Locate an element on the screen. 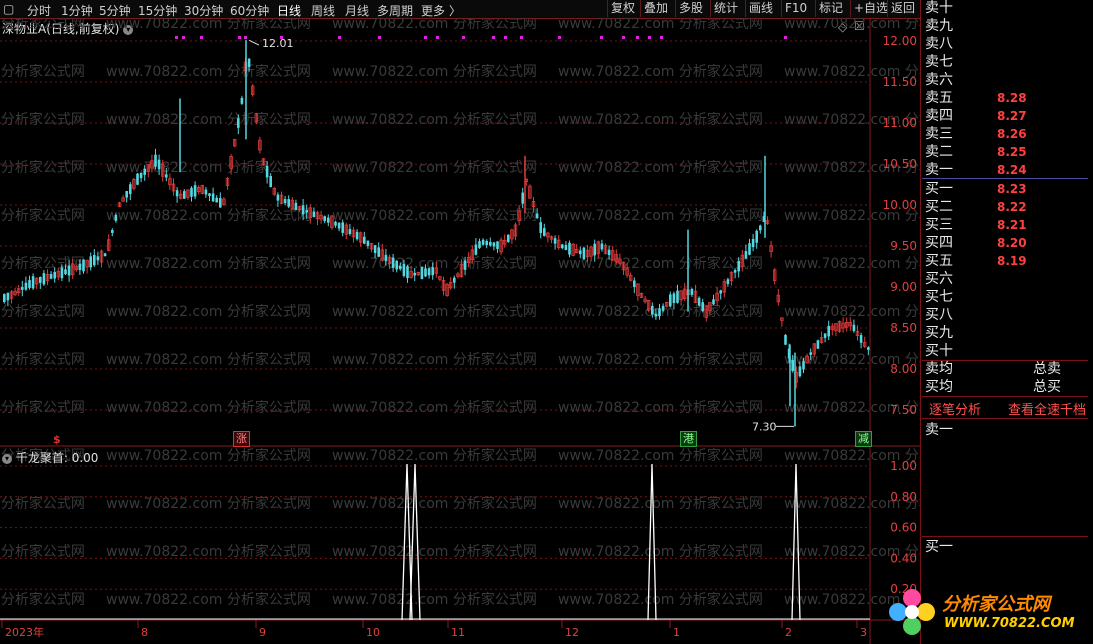 The image size is (1093, 644). tab-1min: 1分钟 is located at coordinates (77, 10).